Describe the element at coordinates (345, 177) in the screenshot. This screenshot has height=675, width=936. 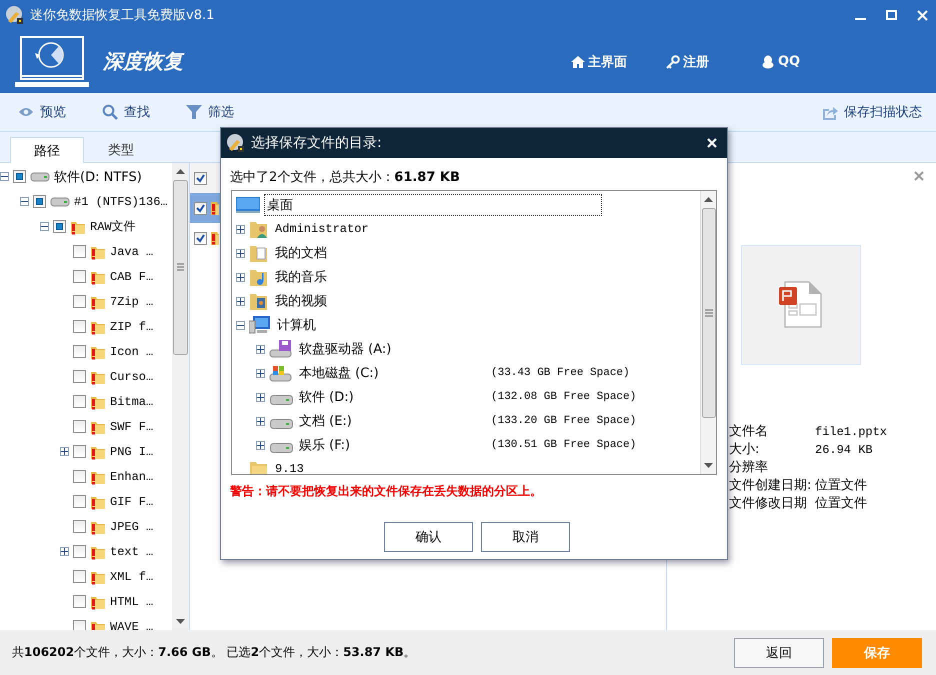
I see `selection-summary: 选中了2个文件，总共大小：61.87 KB` at that location.